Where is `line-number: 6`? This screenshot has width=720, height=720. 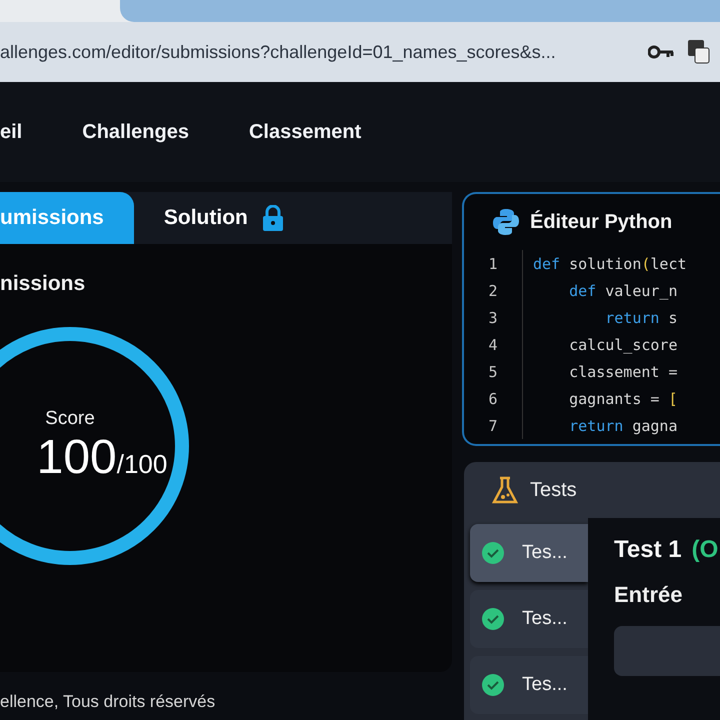 line-number: 6 is located at coordinates (493, 398).